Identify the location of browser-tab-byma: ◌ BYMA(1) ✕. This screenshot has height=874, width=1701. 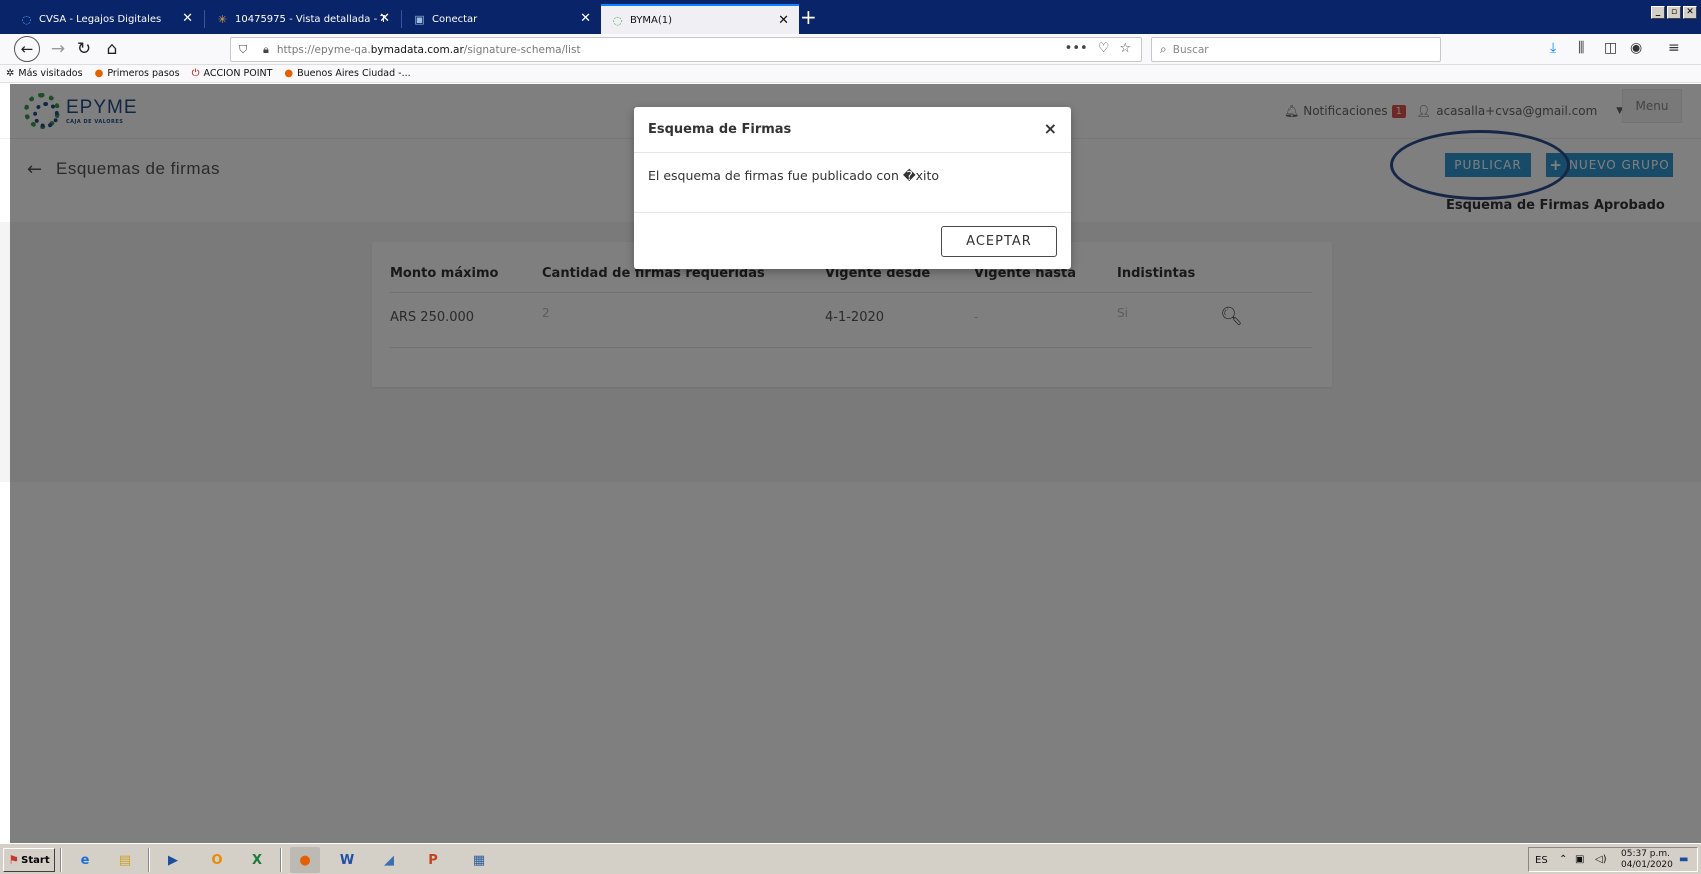
(700, 19).